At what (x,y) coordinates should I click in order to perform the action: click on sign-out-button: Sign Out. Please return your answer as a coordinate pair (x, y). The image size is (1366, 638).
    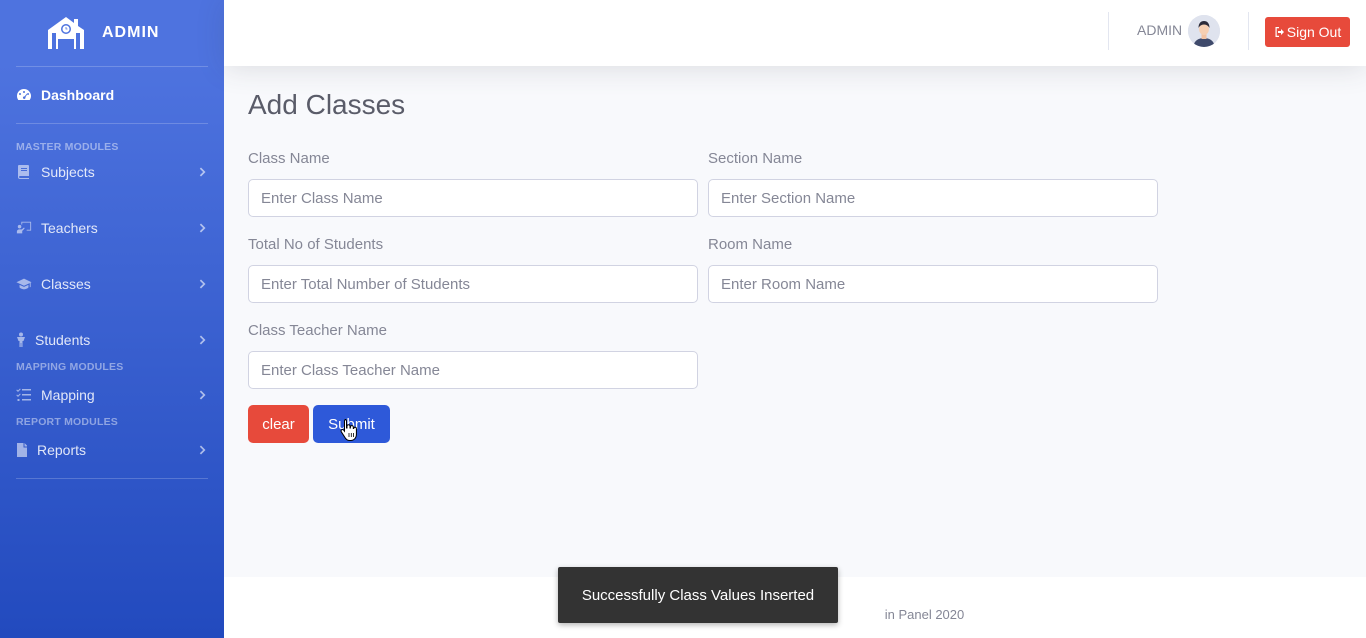
    Looking at the image, I should click on (1307, 32).